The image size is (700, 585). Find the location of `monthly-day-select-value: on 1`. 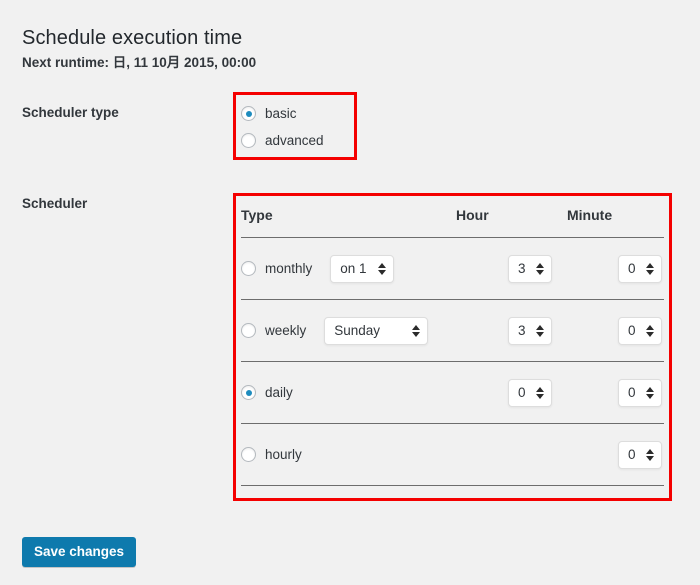

monthly-day-select-value: on 1 is located at coordinates (353, 268).